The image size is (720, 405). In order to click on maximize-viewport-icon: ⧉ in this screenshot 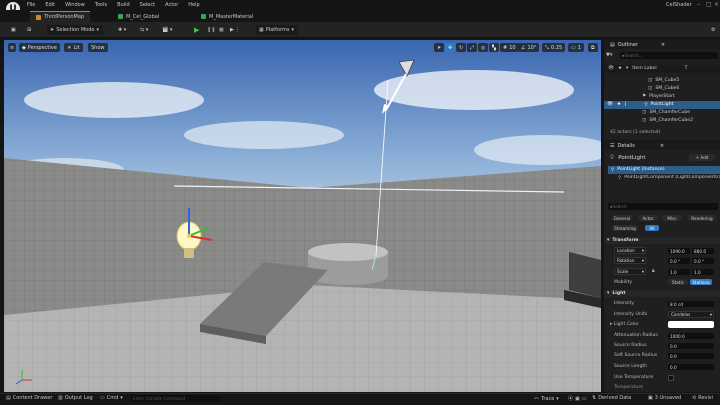, I will do `click(593, 47)`.